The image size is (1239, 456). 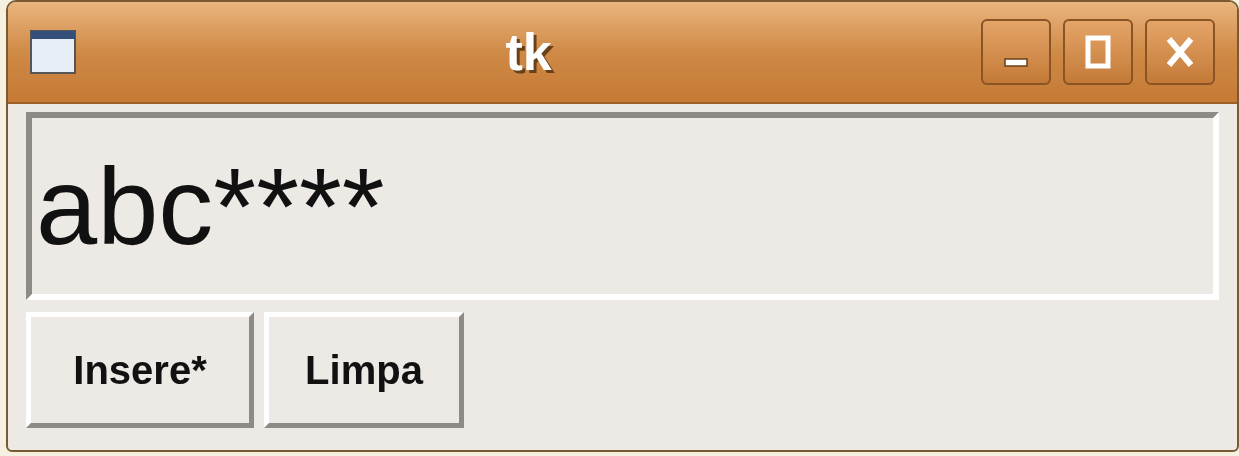 I want to click on maximize-icon, so click(x=1098, y=52).